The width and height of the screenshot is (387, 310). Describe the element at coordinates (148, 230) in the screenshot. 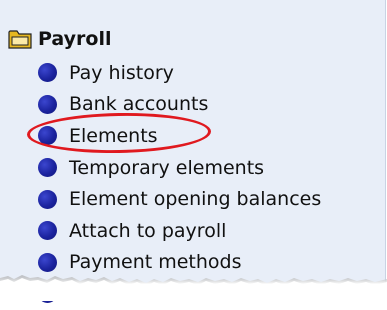

I see `tree-item-label: Attach to payroll` at that location.